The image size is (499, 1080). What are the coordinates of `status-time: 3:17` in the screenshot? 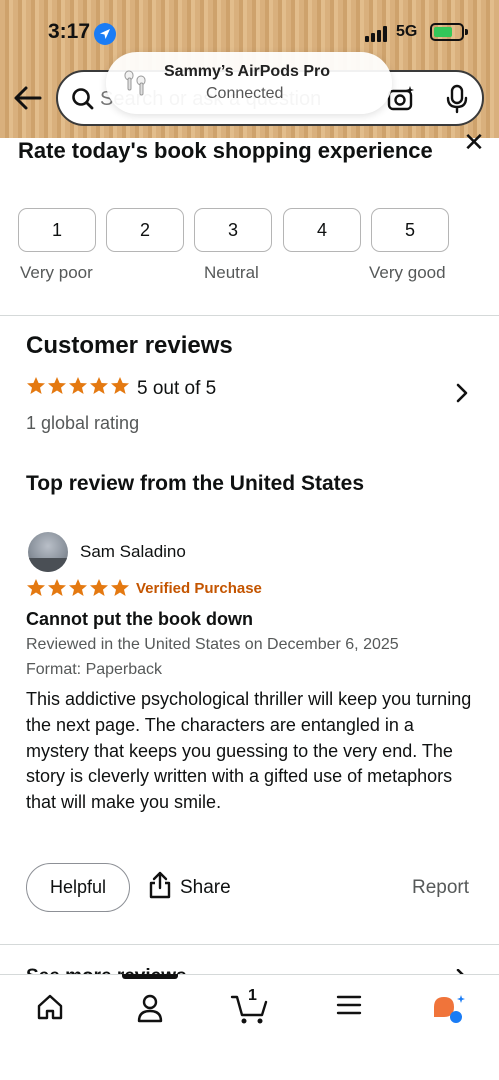 It's located at (69, 31).